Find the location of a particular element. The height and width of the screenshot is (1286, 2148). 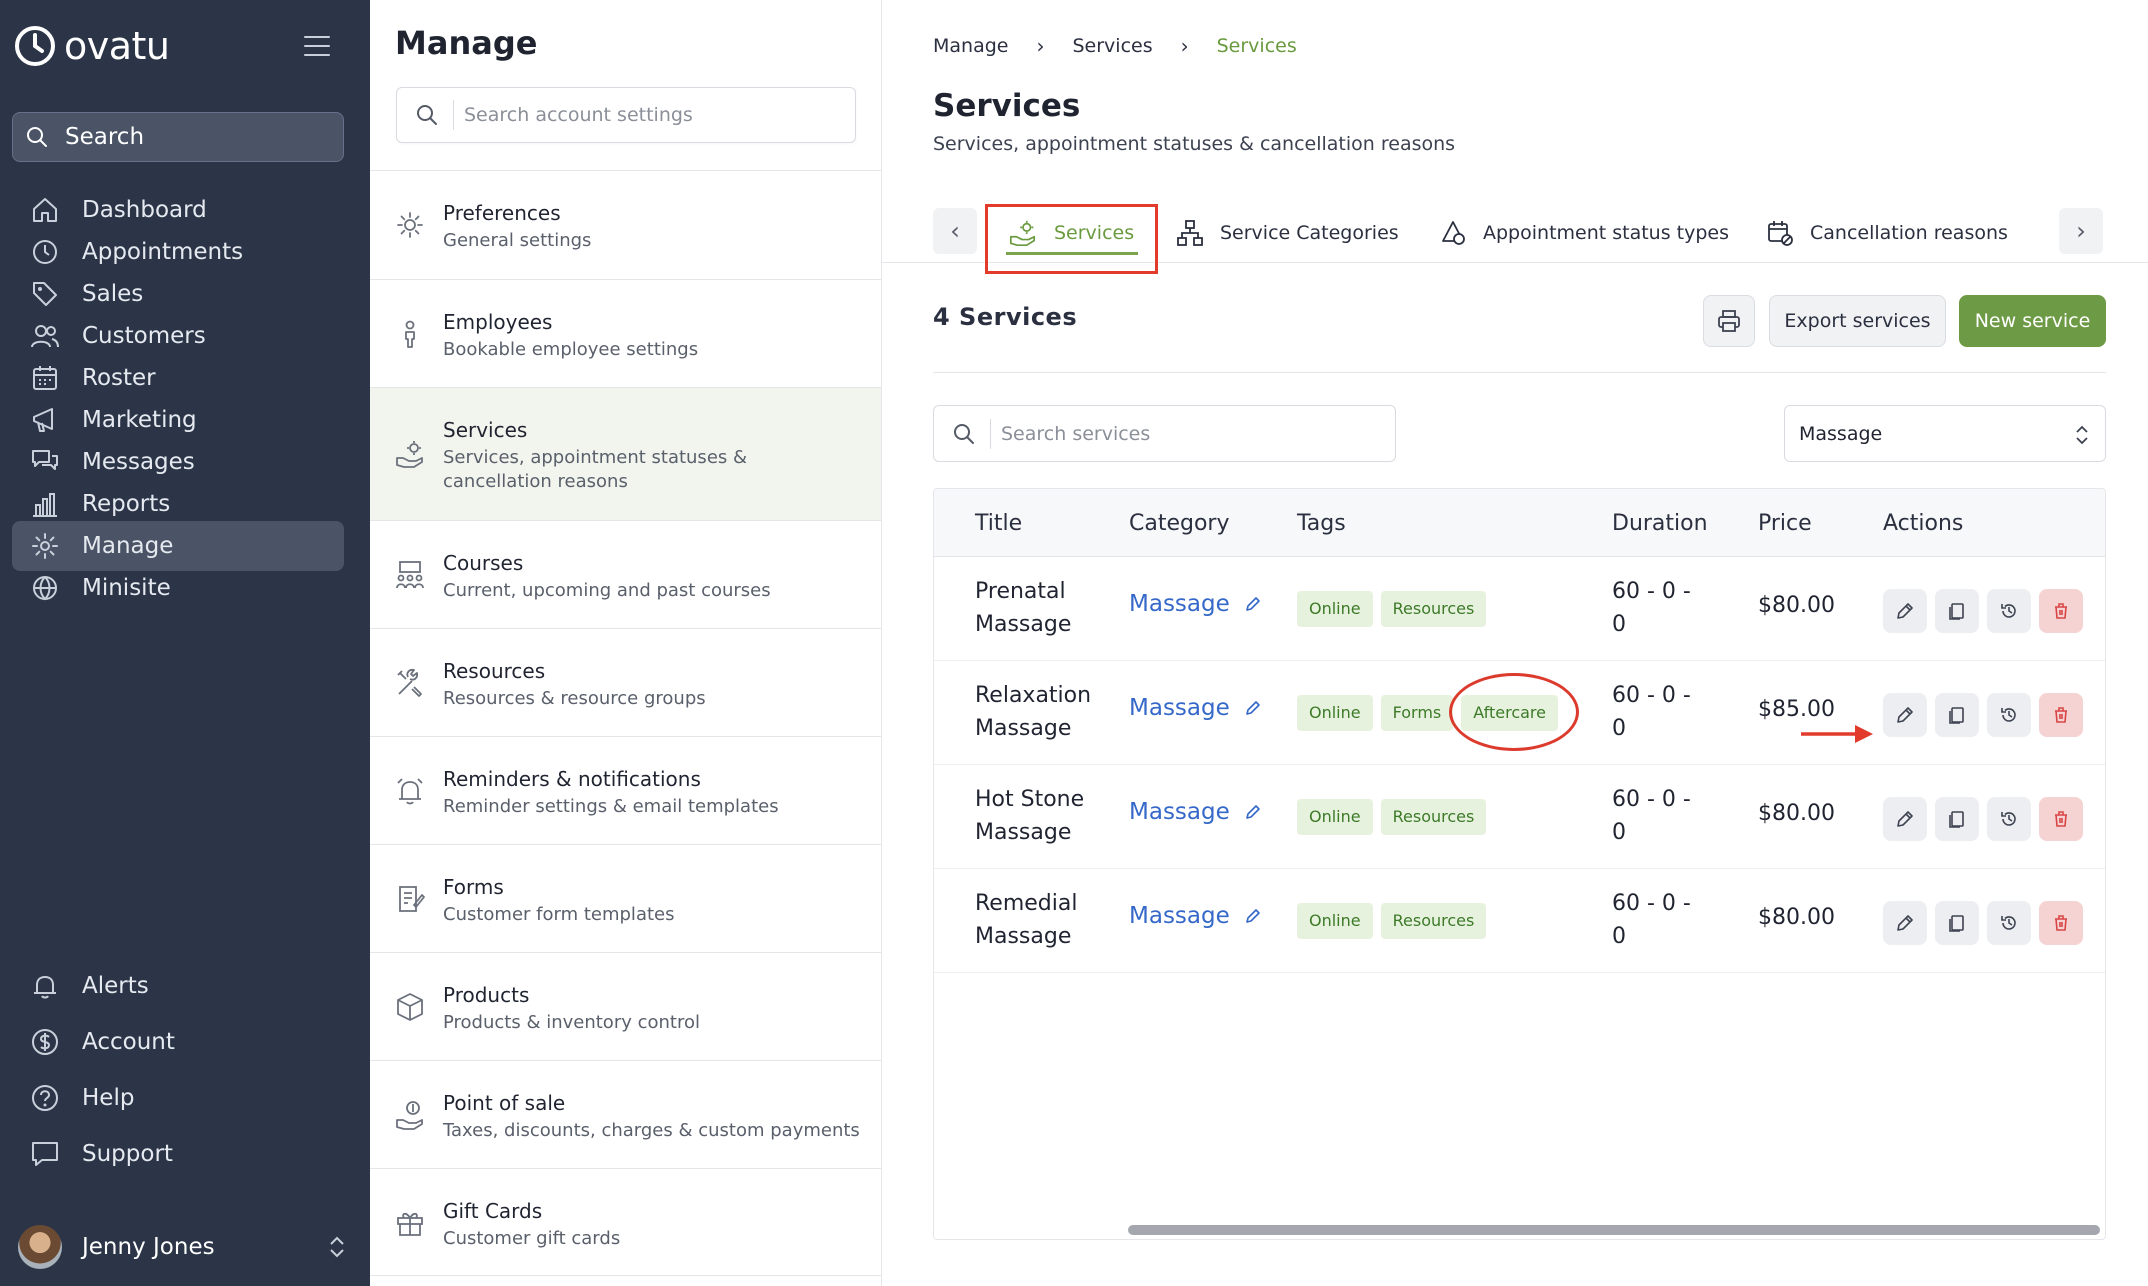

category-filter-select: Massage is located at coordinates (1945, 433).